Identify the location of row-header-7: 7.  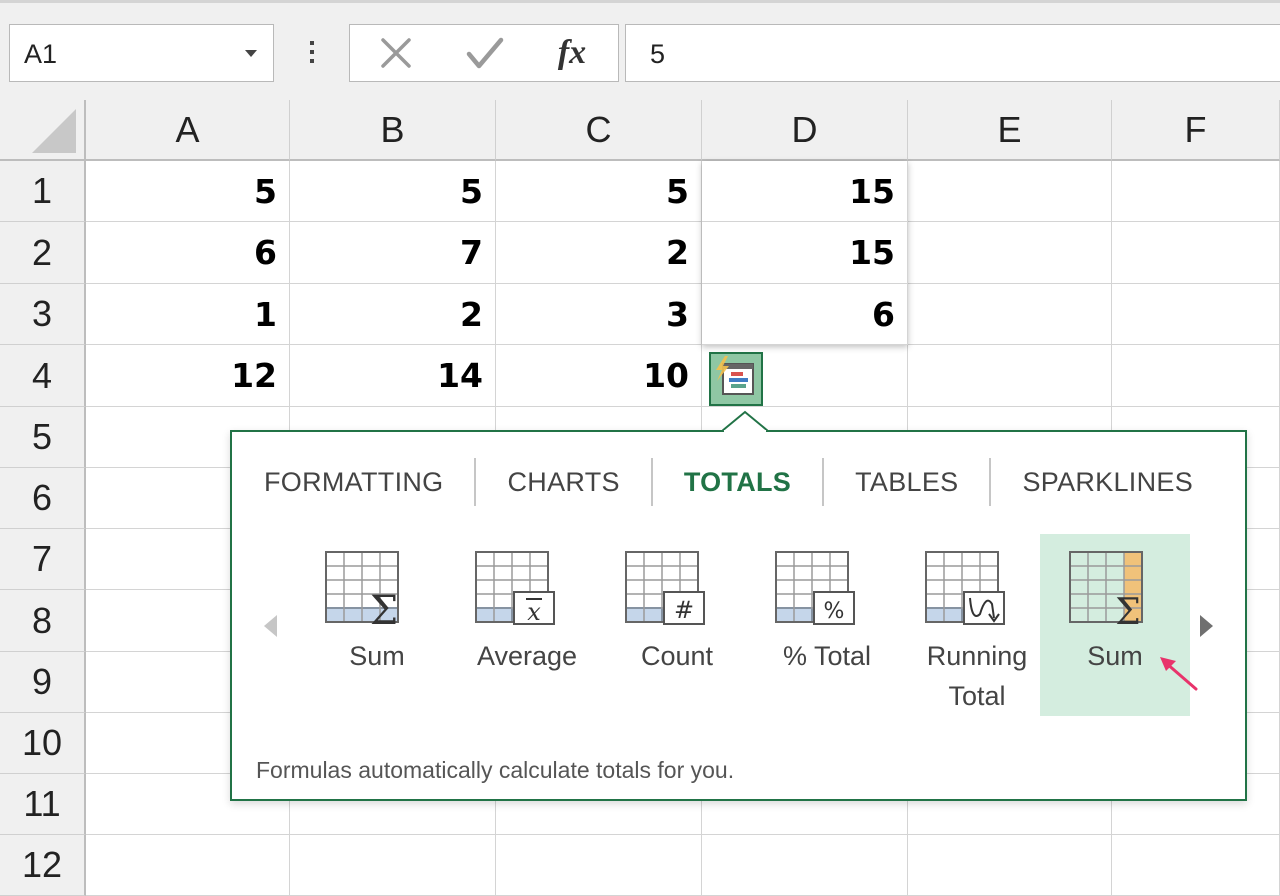
(43, 559).